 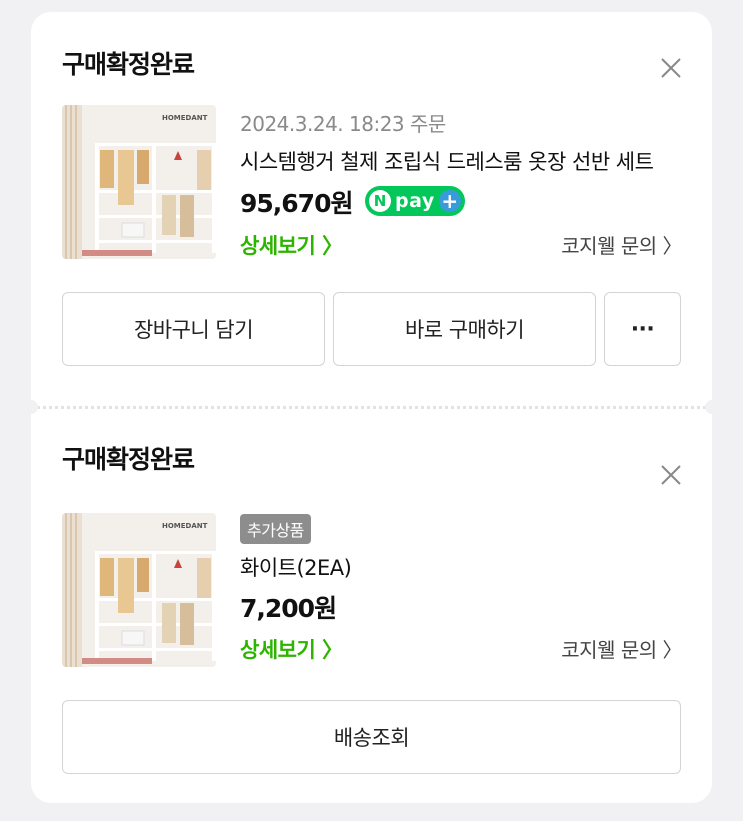 What do you see at coordinates (343, 124) in the screenshot?
I see `order-date: 2024.3.24. 18:23 주문` at bounding box center [343, 124].